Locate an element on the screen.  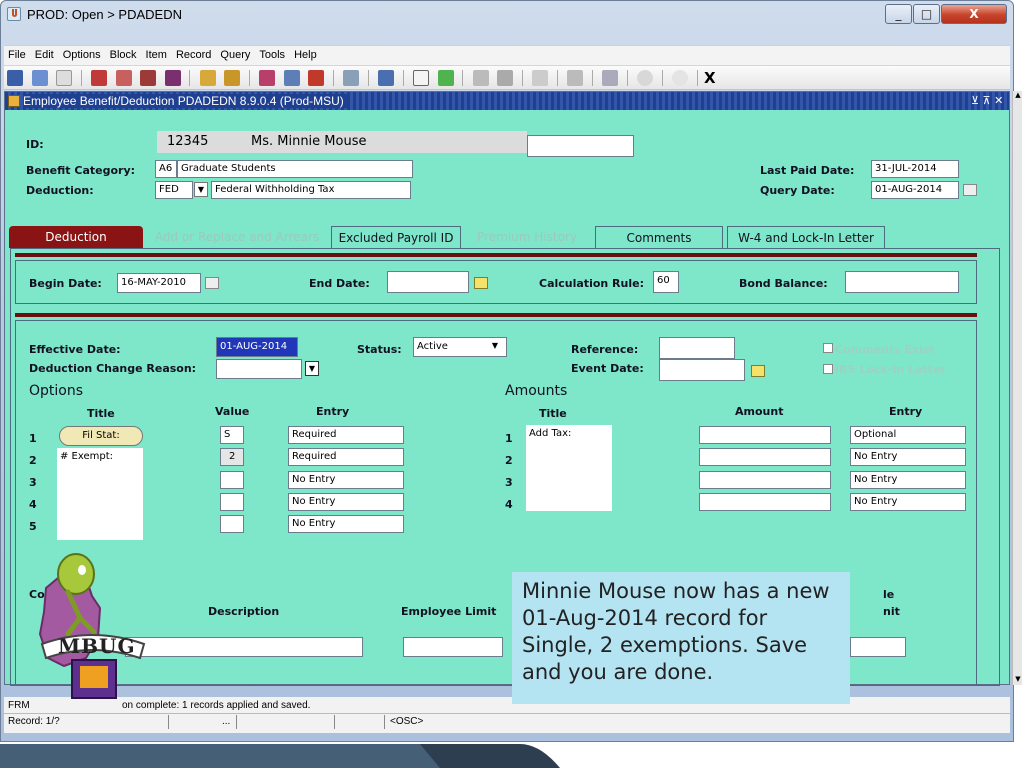
id-name-field: 12345 Ms. Minnie Mouse is located at coordinates (342, 142).